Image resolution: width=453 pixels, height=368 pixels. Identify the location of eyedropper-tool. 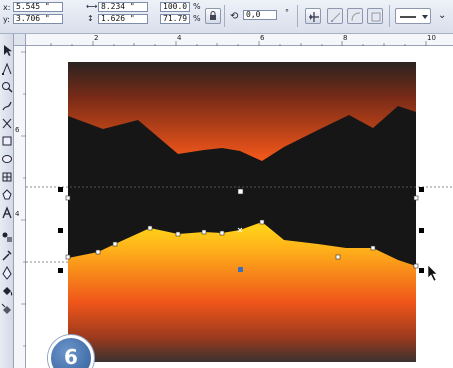
(7, 255).